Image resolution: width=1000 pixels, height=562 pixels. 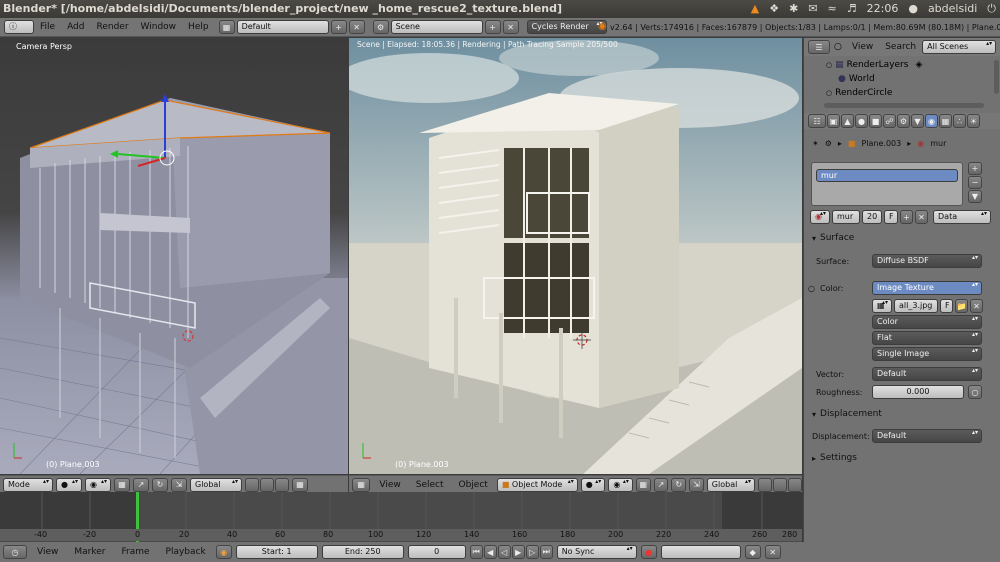 What do you see at coordinates (903, 121) in the screenshot?
I see `modifiers-tab-icon: ⚙` at bounding box center [903, 121].